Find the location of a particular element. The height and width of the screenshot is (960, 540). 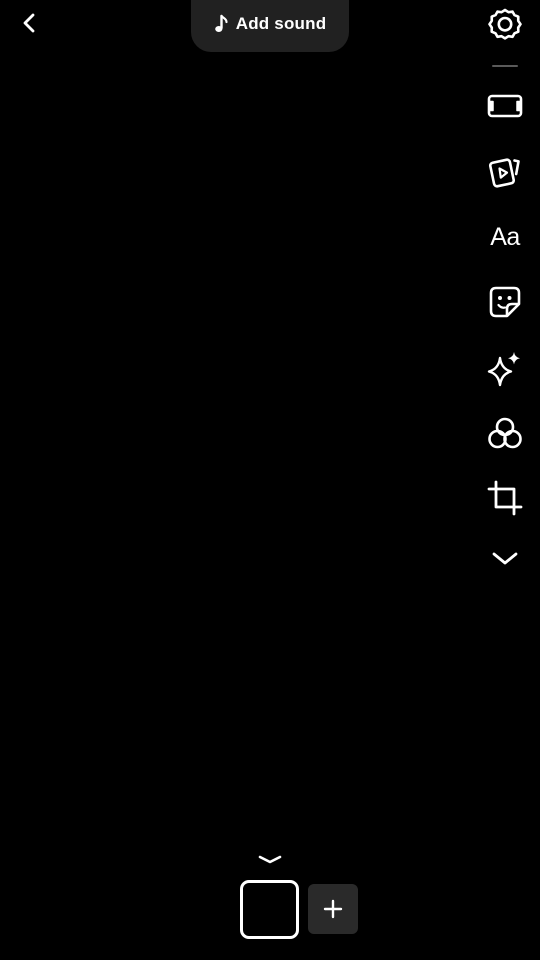

add-clip-button is located at coordinates (333, 909).